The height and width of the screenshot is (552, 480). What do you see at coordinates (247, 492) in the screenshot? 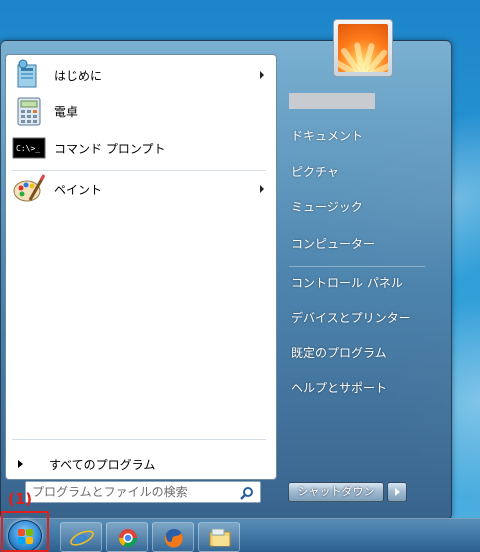
I see `search-icon` at bounding box center [247, 492].